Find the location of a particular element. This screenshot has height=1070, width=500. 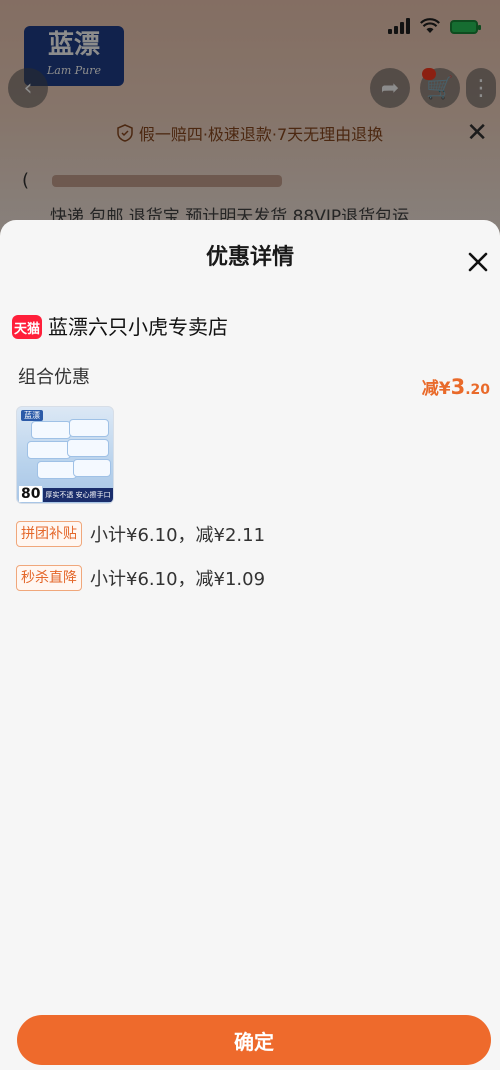

promo-row: 秒杀直降 小计¥6.10，减¥1.09 is located at coordinates (140, 578).